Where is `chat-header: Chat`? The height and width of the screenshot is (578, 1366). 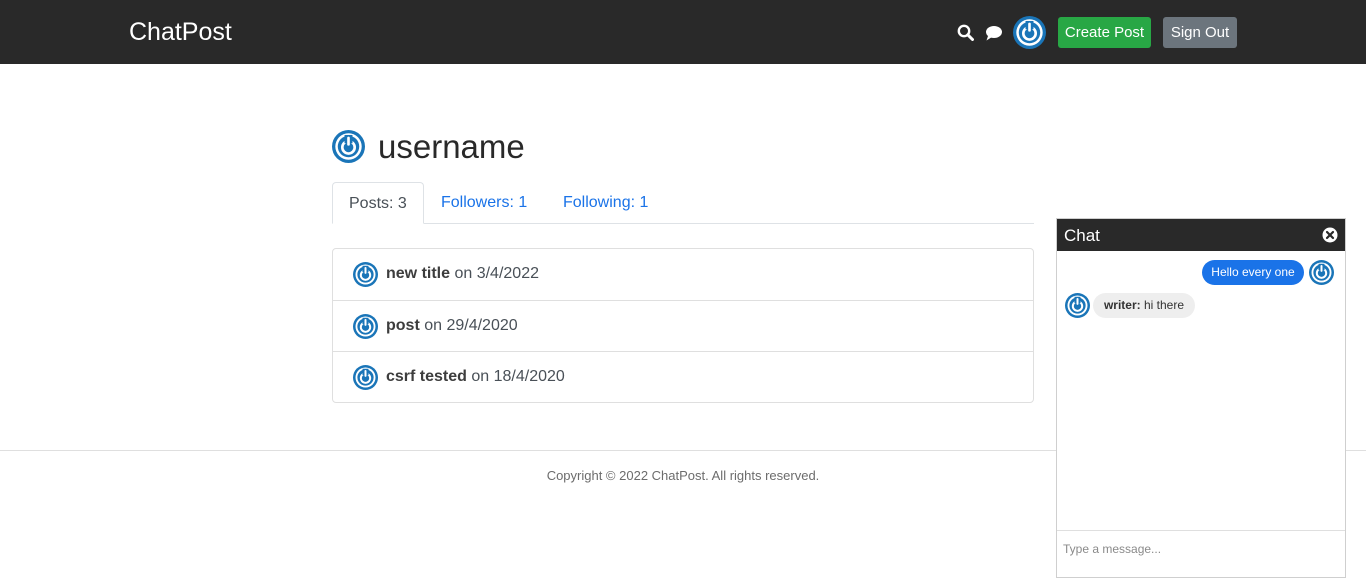
chat-header: Chat is located at coordinates (1201, 235).